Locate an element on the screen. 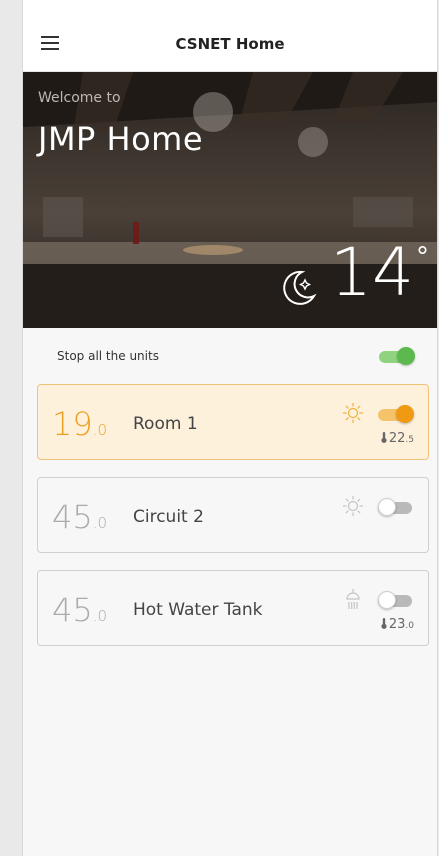  unit-card-room-1: 19.0 Room 1 22.5 is located at coordinates (233, 422).